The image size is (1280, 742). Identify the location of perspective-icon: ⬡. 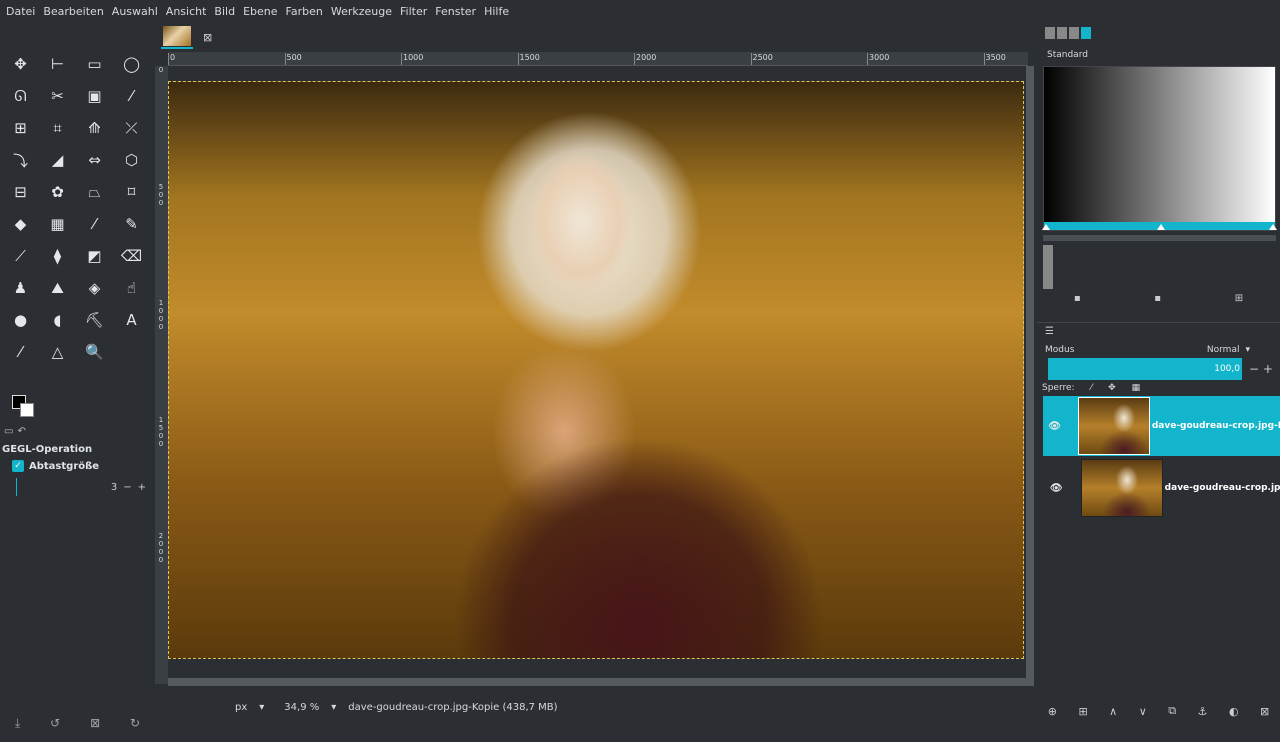
(131, 160).